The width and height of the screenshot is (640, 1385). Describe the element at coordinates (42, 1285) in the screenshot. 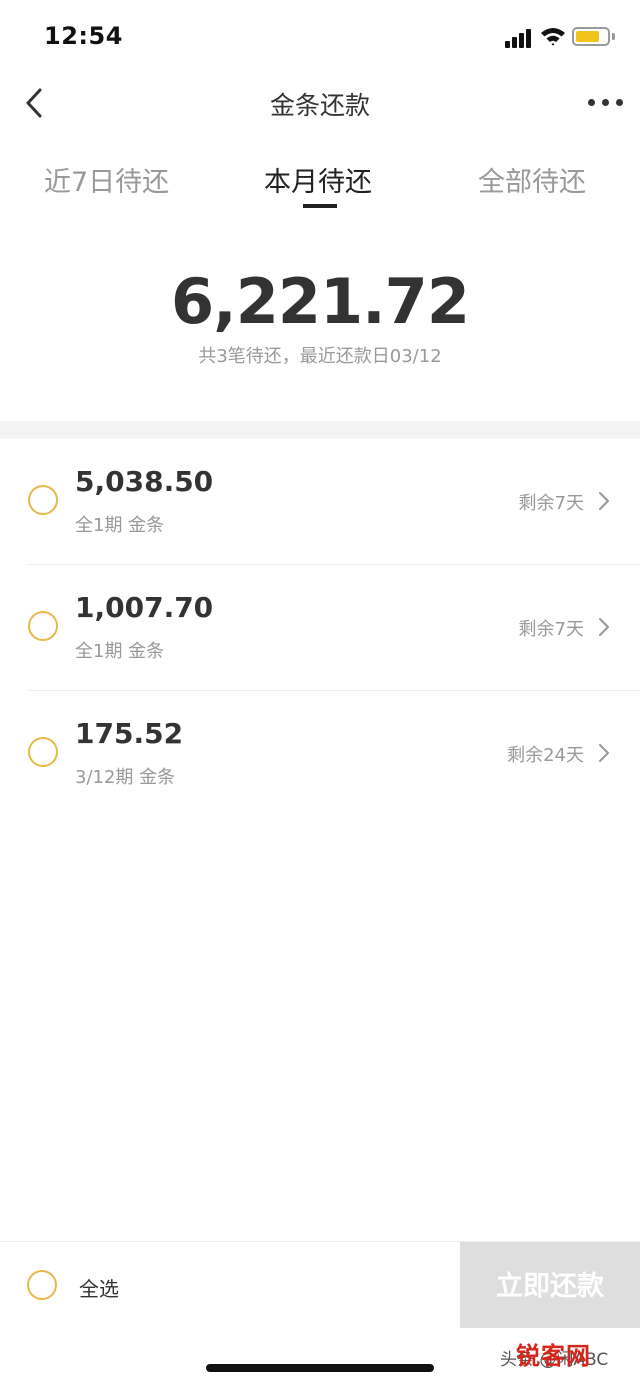

I see `select-all-radio` at that location.